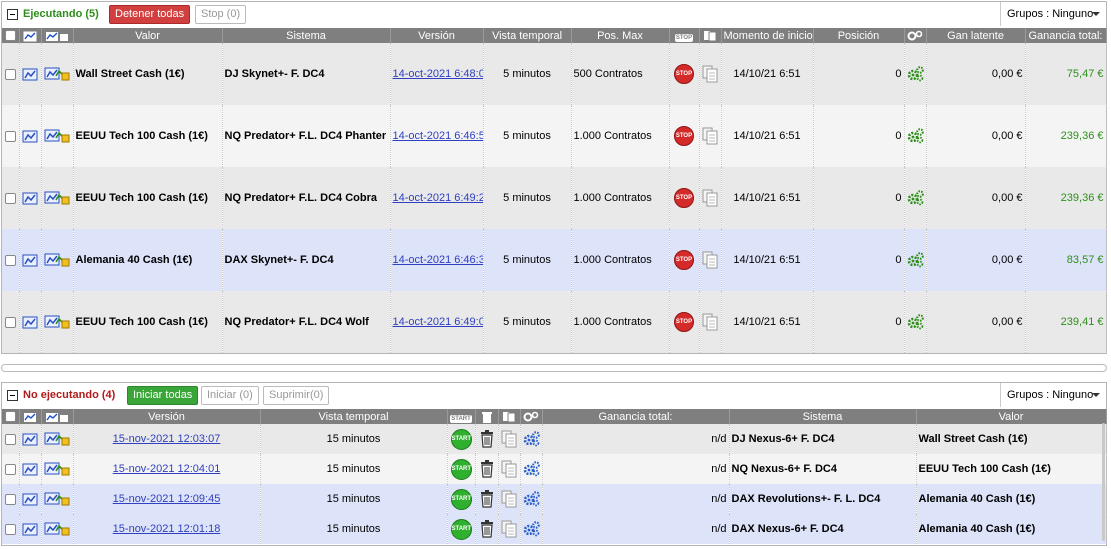  Describe the element at coordinates (167, 529) in the screenshot. I see `version-cell: 15-nov-2021 12:01:18` at that location.